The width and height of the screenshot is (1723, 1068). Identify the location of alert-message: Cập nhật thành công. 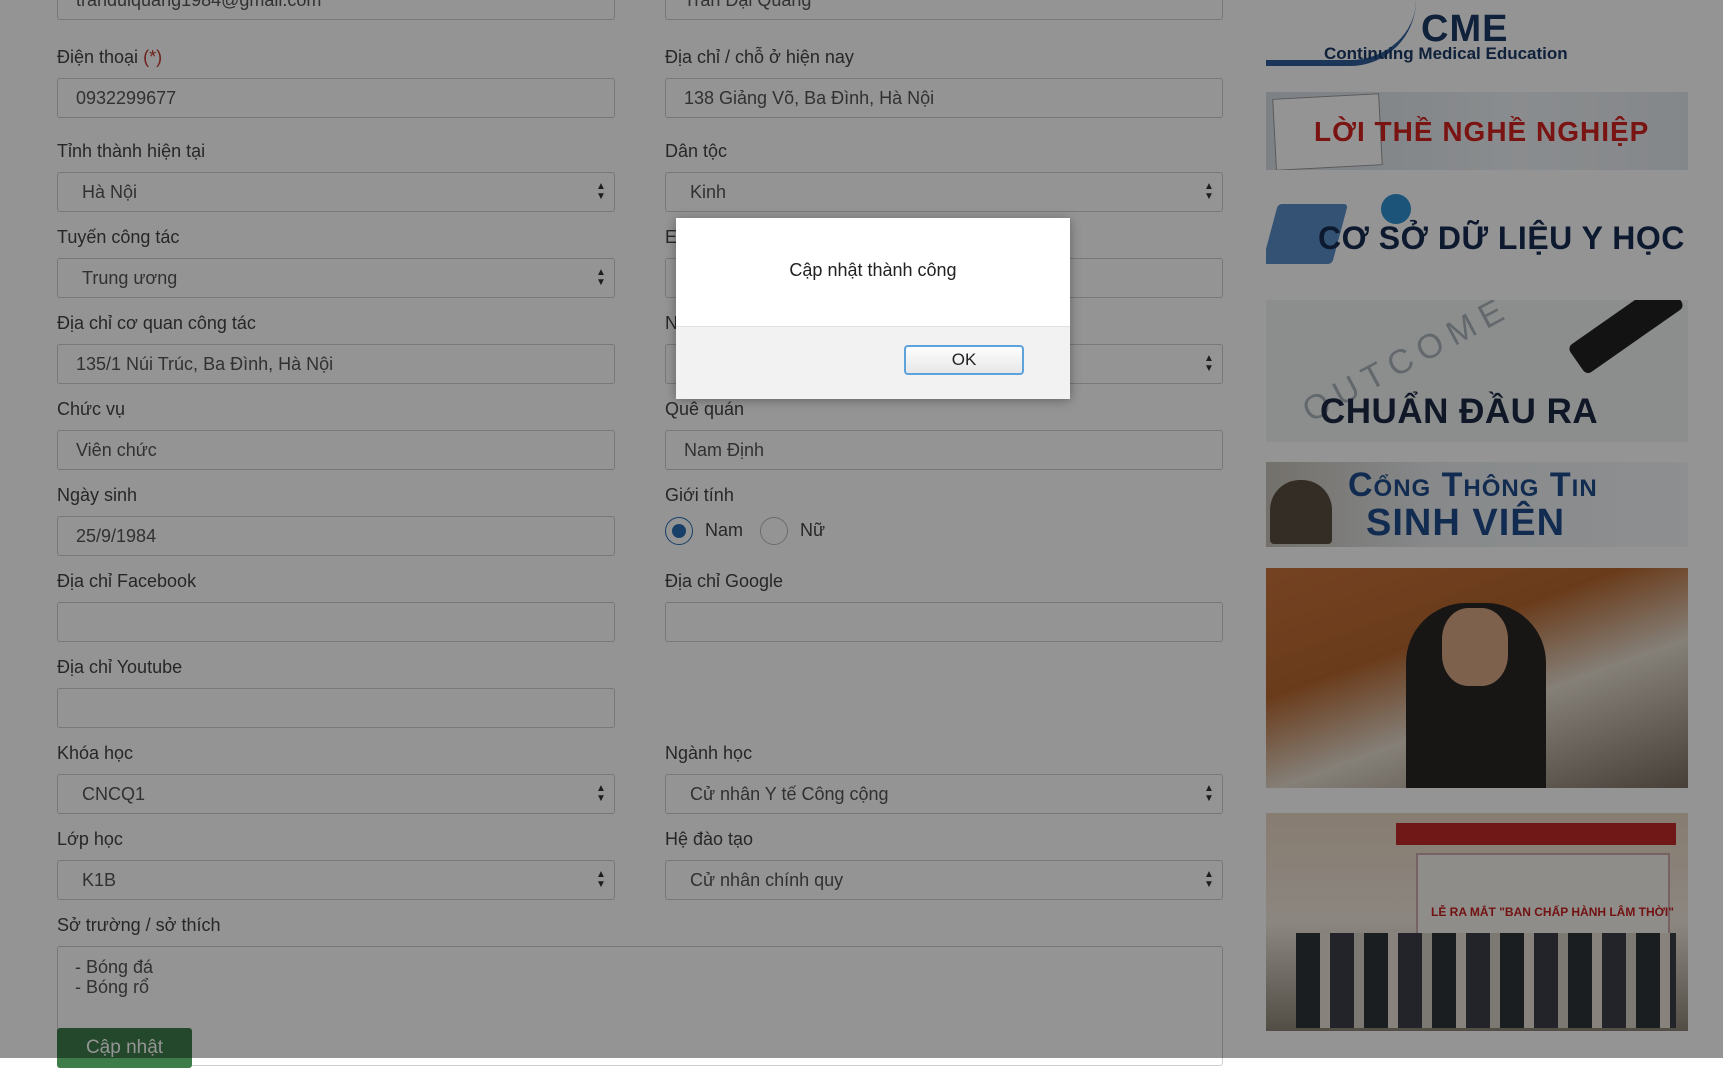
(873, 270).